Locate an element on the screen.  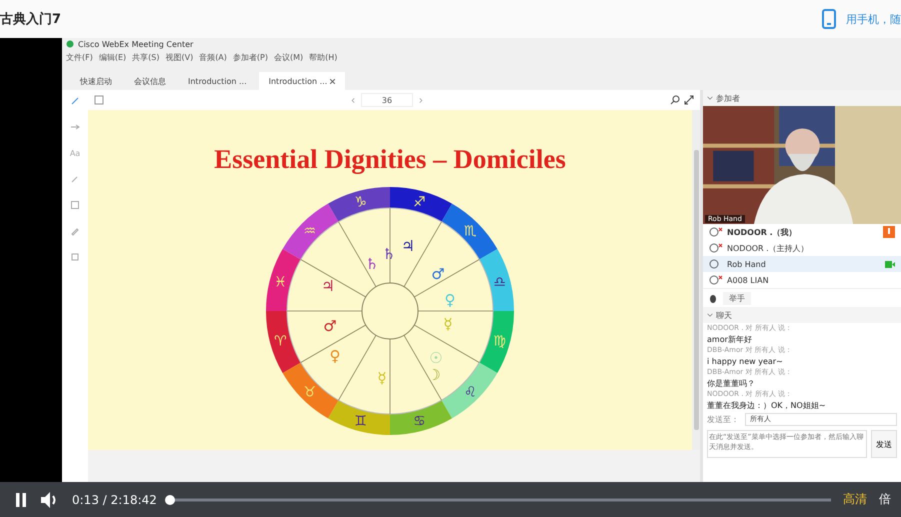
panel-title: 参加者 is located at coordinates (728, 98).